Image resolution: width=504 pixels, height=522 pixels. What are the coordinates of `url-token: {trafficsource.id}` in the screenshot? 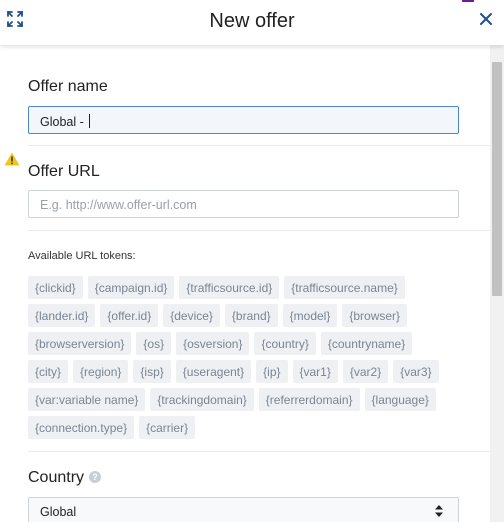 It's located at (229, 287).